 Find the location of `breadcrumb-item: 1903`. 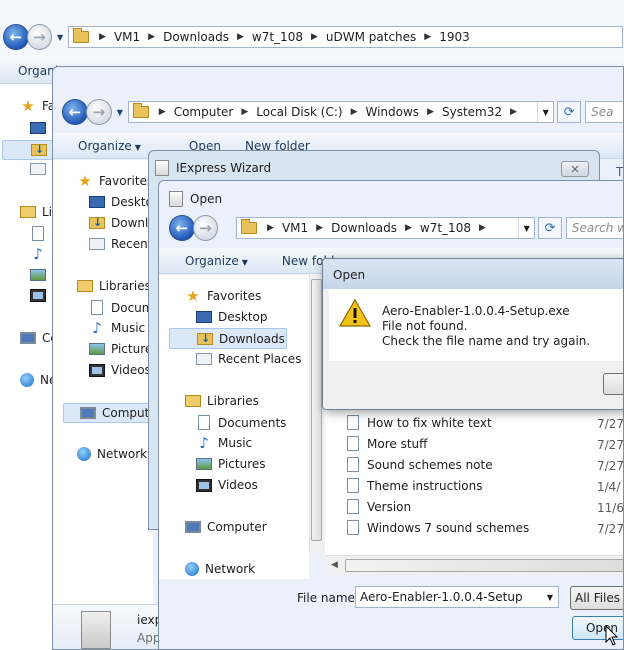

breadcrumb-item: 1903 is located at coordinates (454, 37).